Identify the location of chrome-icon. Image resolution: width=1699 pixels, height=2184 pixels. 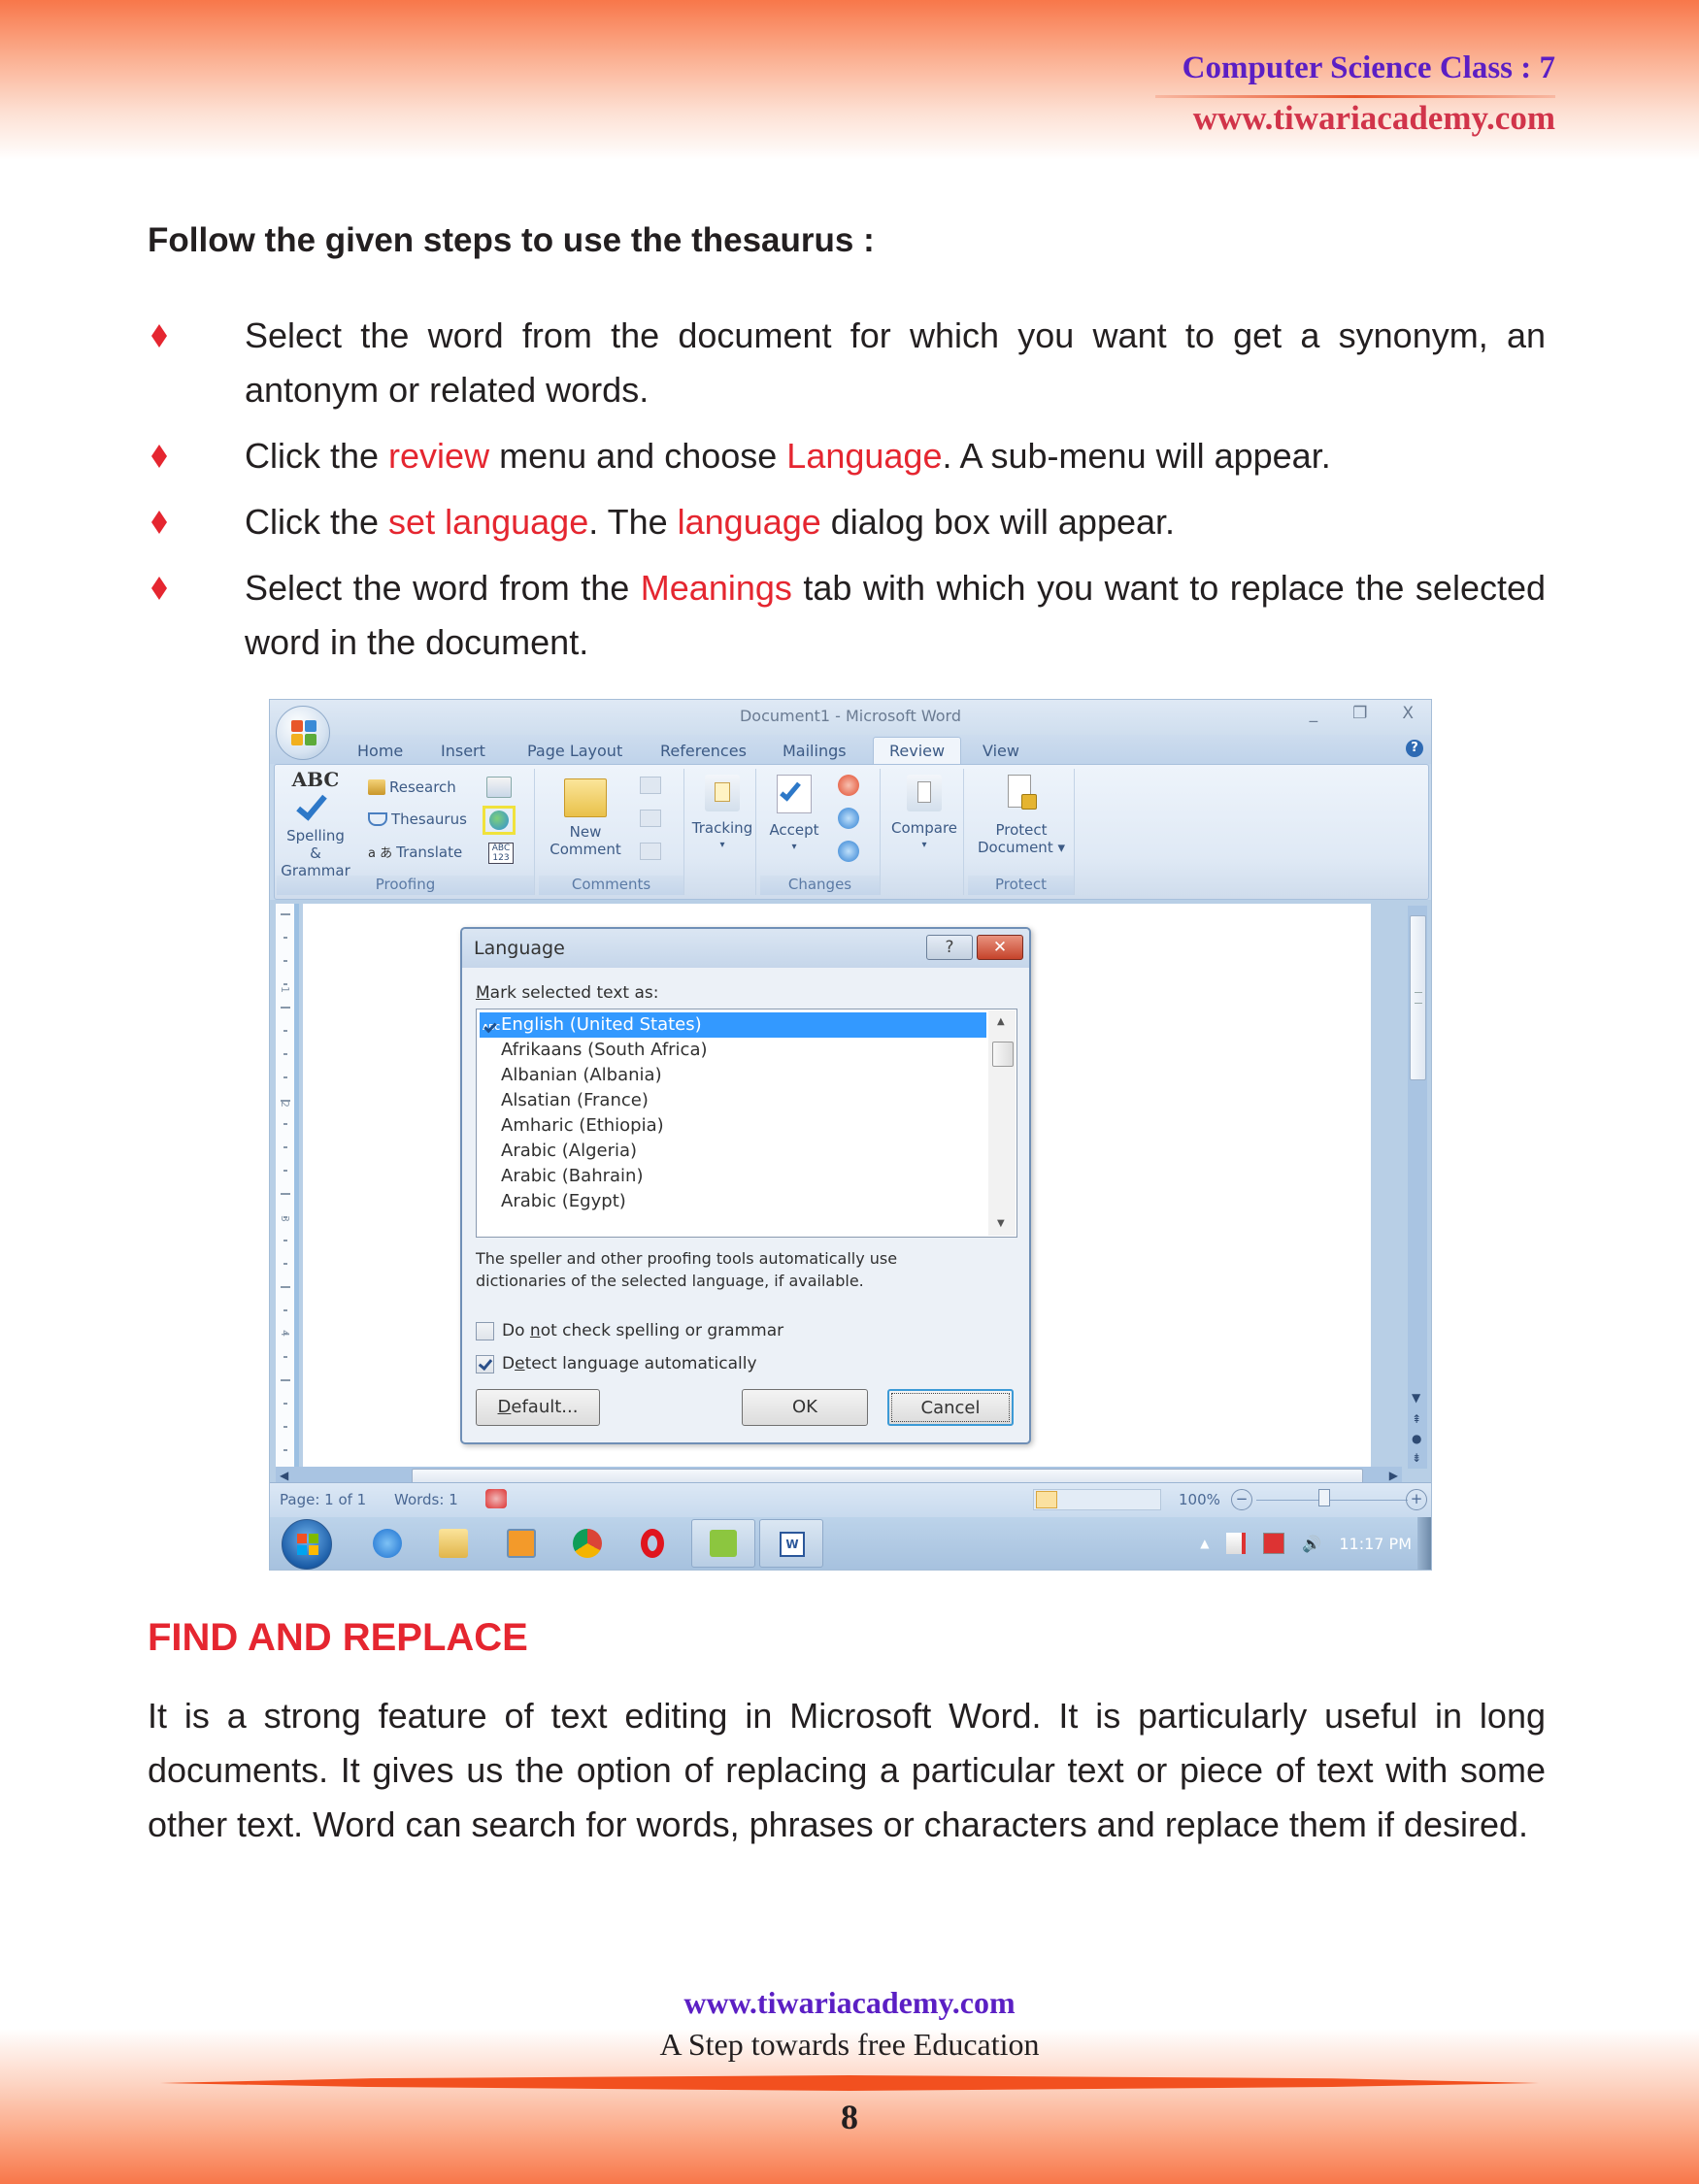
(587, 1543).